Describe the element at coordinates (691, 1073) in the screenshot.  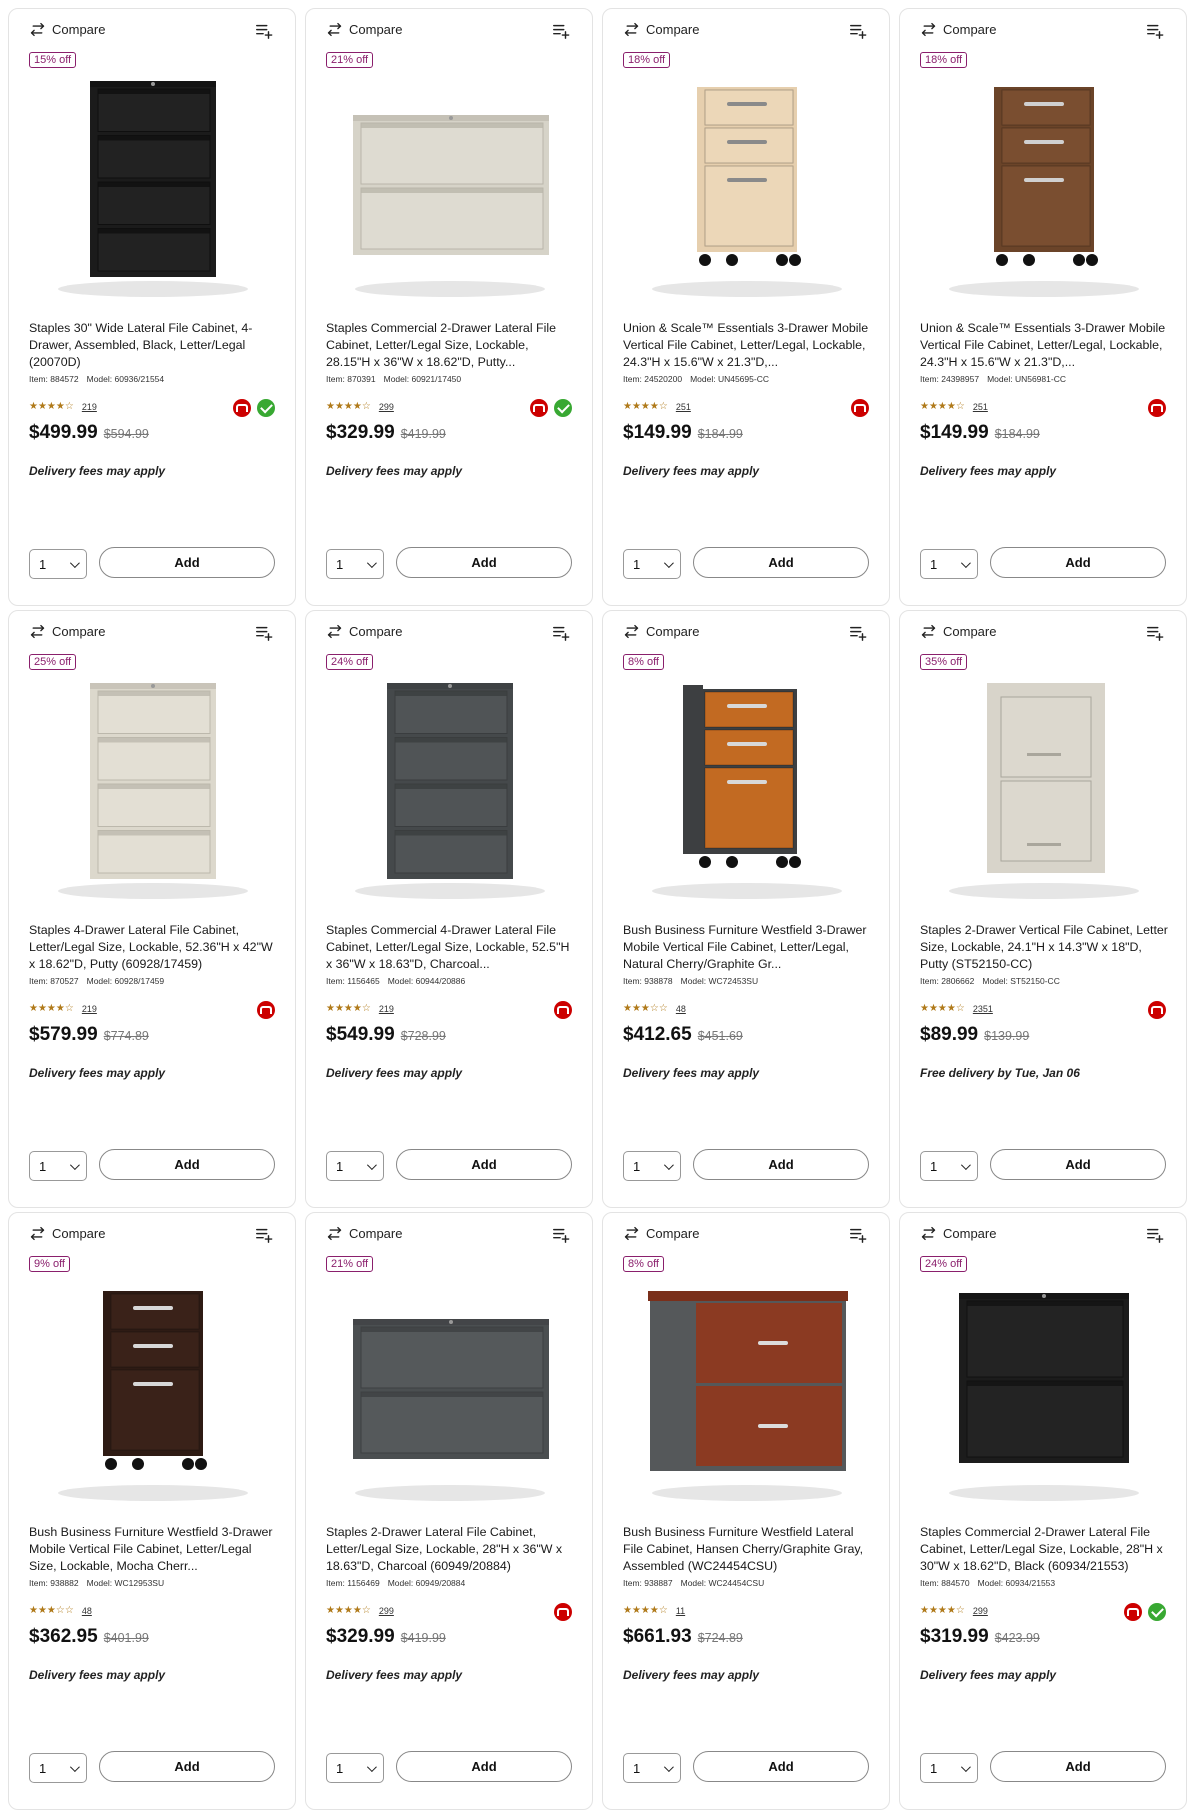
I see `delivery-note: Delivery fees may apply` at that location.